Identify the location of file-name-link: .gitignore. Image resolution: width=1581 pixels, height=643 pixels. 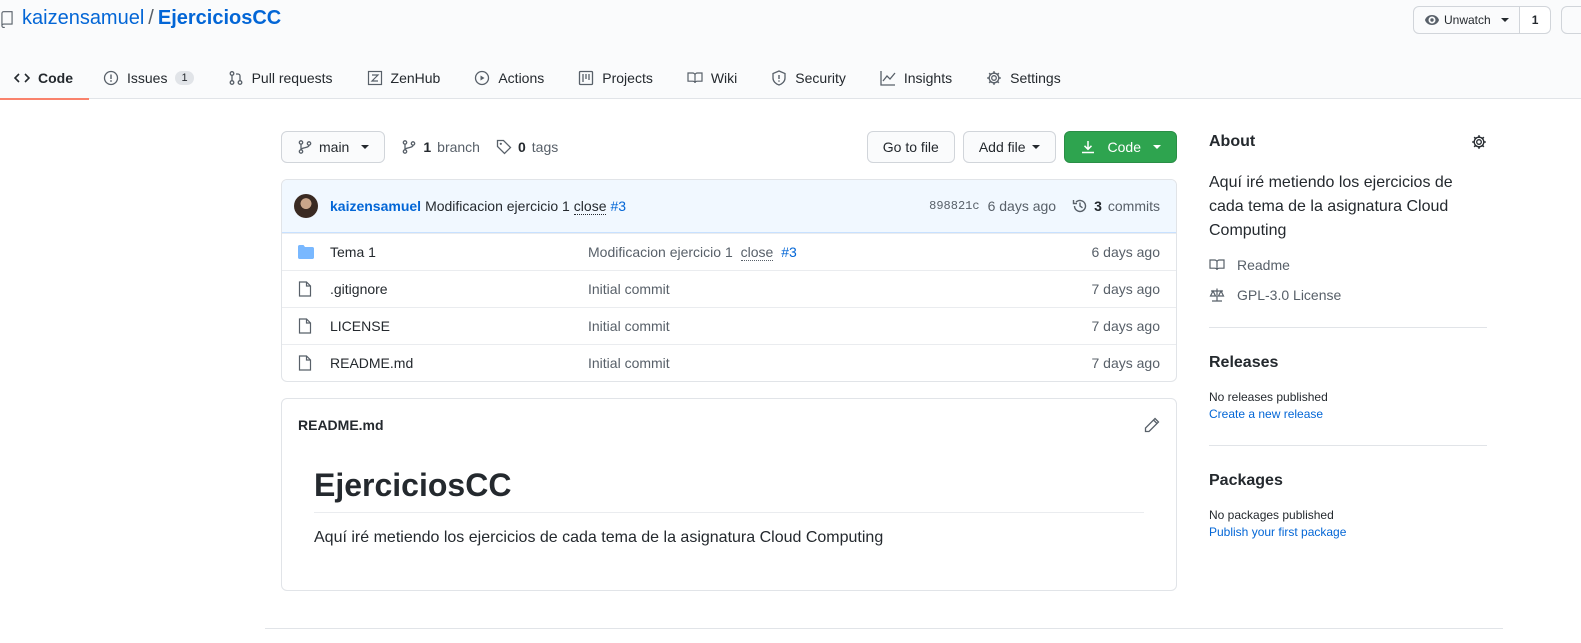
(459, 289).